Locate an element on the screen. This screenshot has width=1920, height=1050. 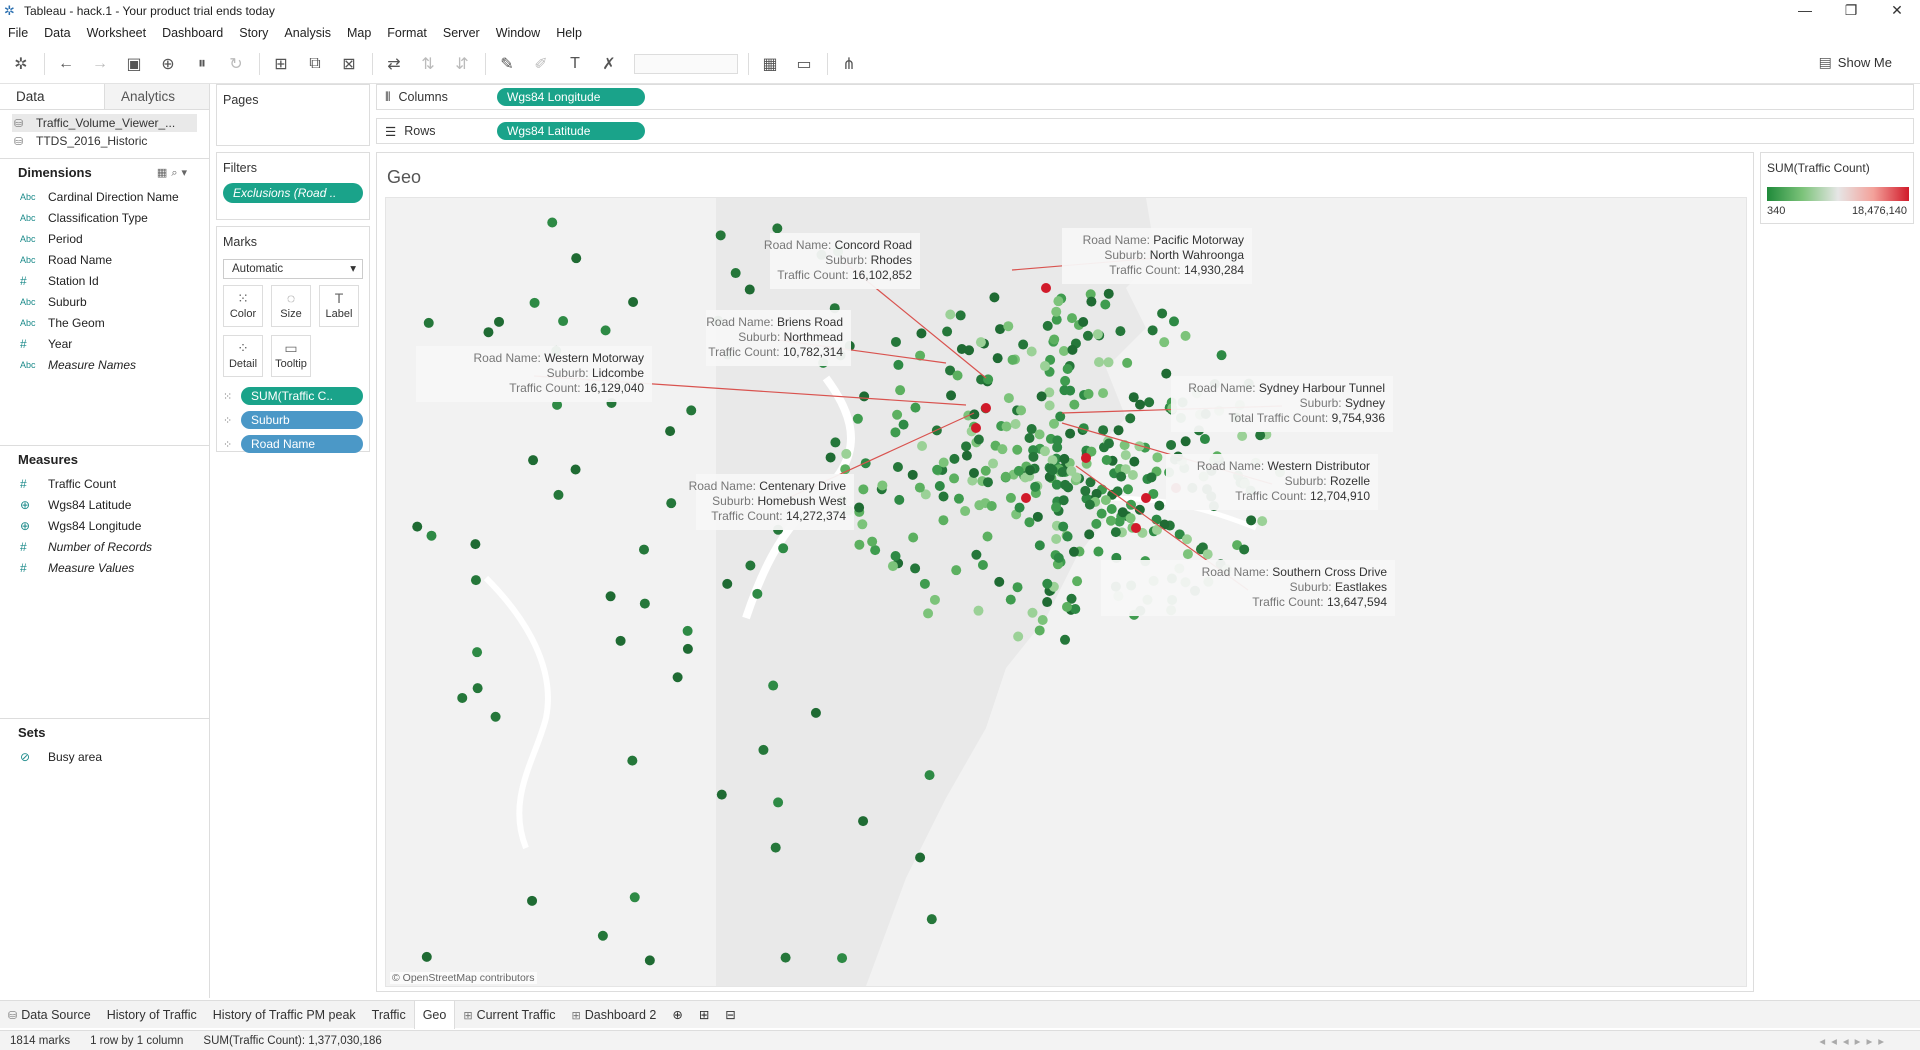
sheet-navigation-icon: ◂◂◂▸▸▸ is located at coordinates (1854, 1041).